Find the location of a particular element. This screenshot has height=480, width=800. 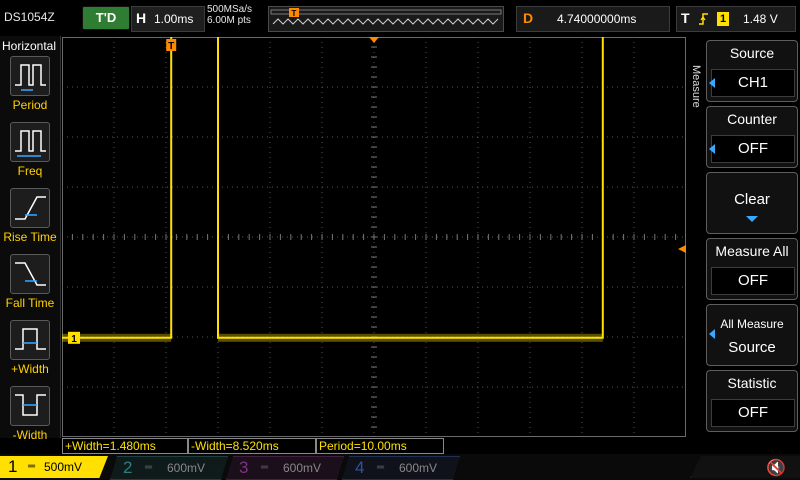

measure-fall-time-button: Fall Time is located at coordinates (30, 285).